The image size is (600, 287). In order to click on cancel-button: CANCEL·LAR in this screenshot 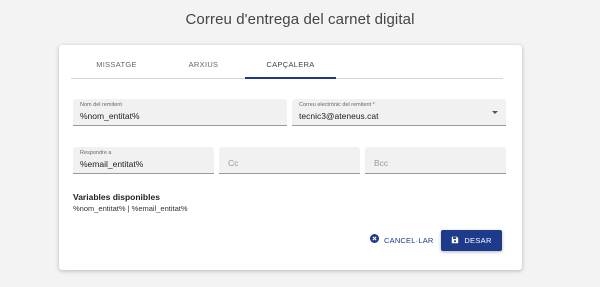, I will do `click(402, 241)`.